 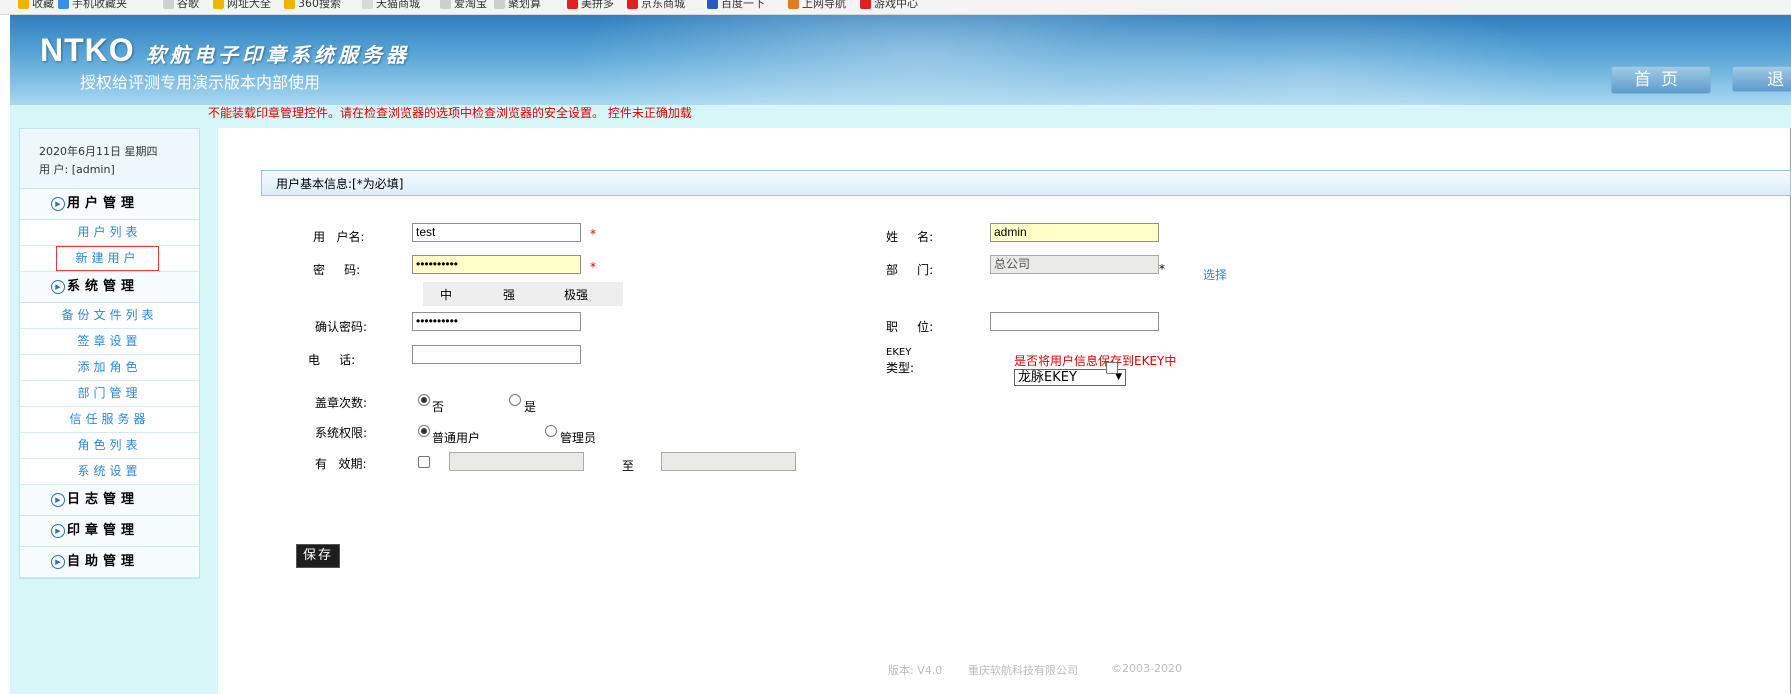 I want to click on bookmark-item: 美拼多, so click(x=590, y=5).